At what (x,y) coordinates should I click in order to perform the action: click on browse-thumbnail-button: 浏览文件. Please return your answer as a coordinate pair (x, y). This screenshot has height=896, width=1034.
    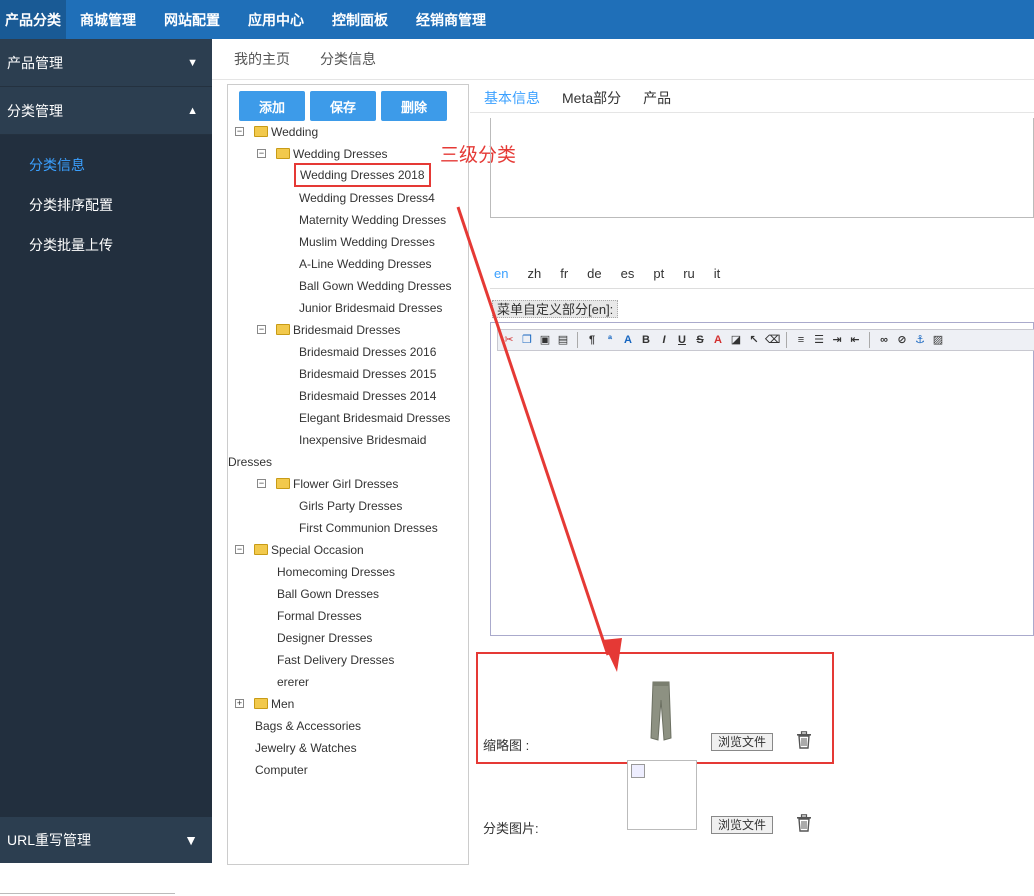
    Looking at the image, I should click on (742, 742).